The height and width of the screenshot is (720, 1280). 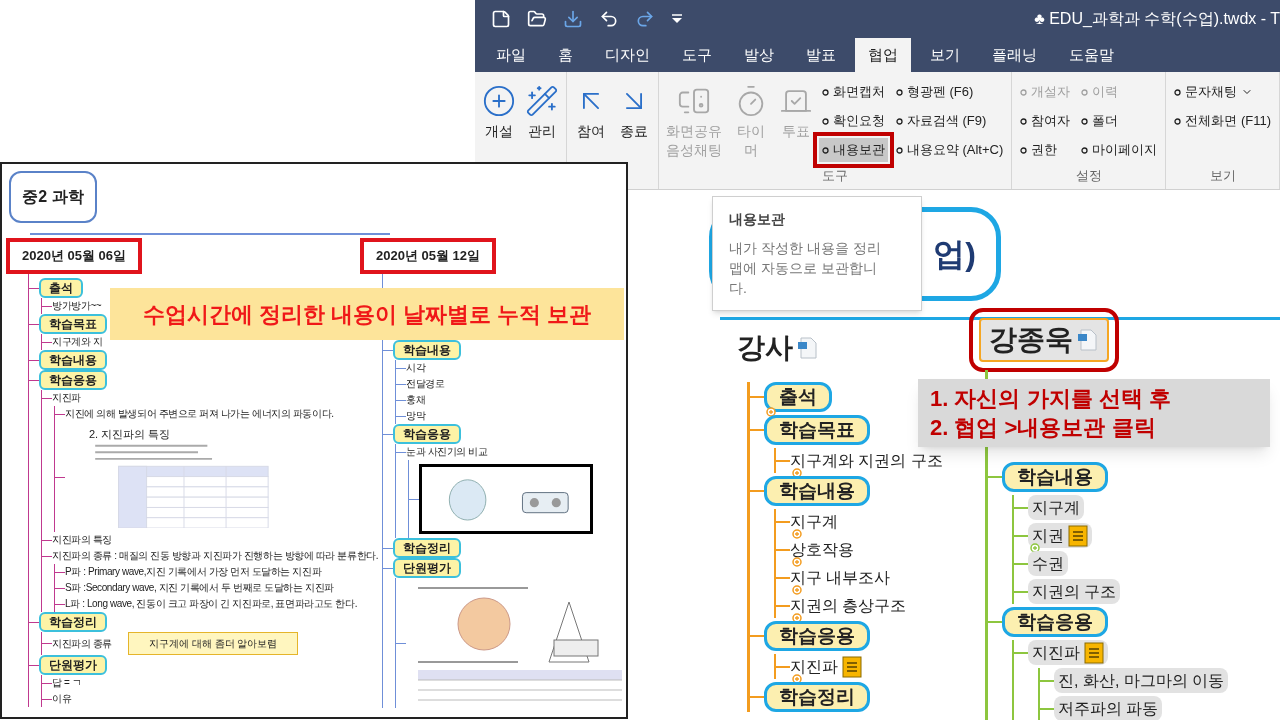 What do you see at coordinates (1043, 428) in the screenshot?
I see `instruction-text: 2. 협업 >내용보관 클릭` at bounding box center [1043, 428].